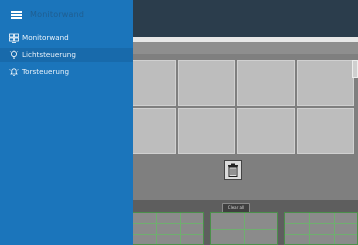 Image resolution: width=358 pixels, height=245 pixels. I want to click on lightbulb-icon, so click(14, 54).